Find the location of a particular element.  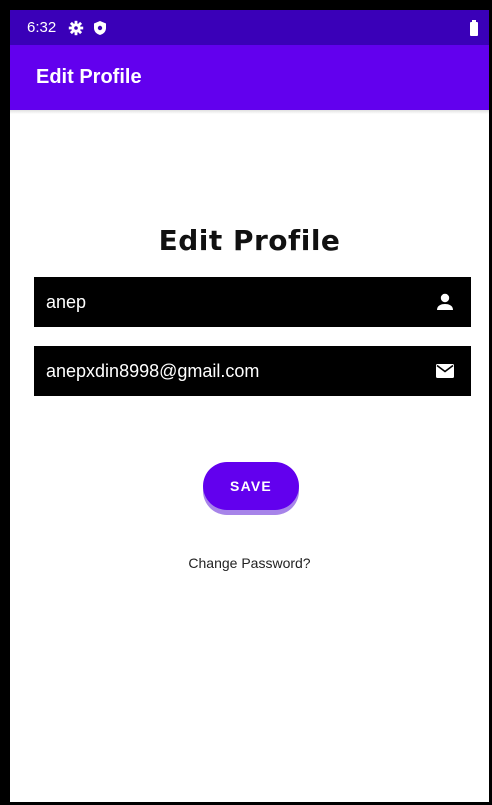

status-time: 6:32 is located at coordinates (42, 27).